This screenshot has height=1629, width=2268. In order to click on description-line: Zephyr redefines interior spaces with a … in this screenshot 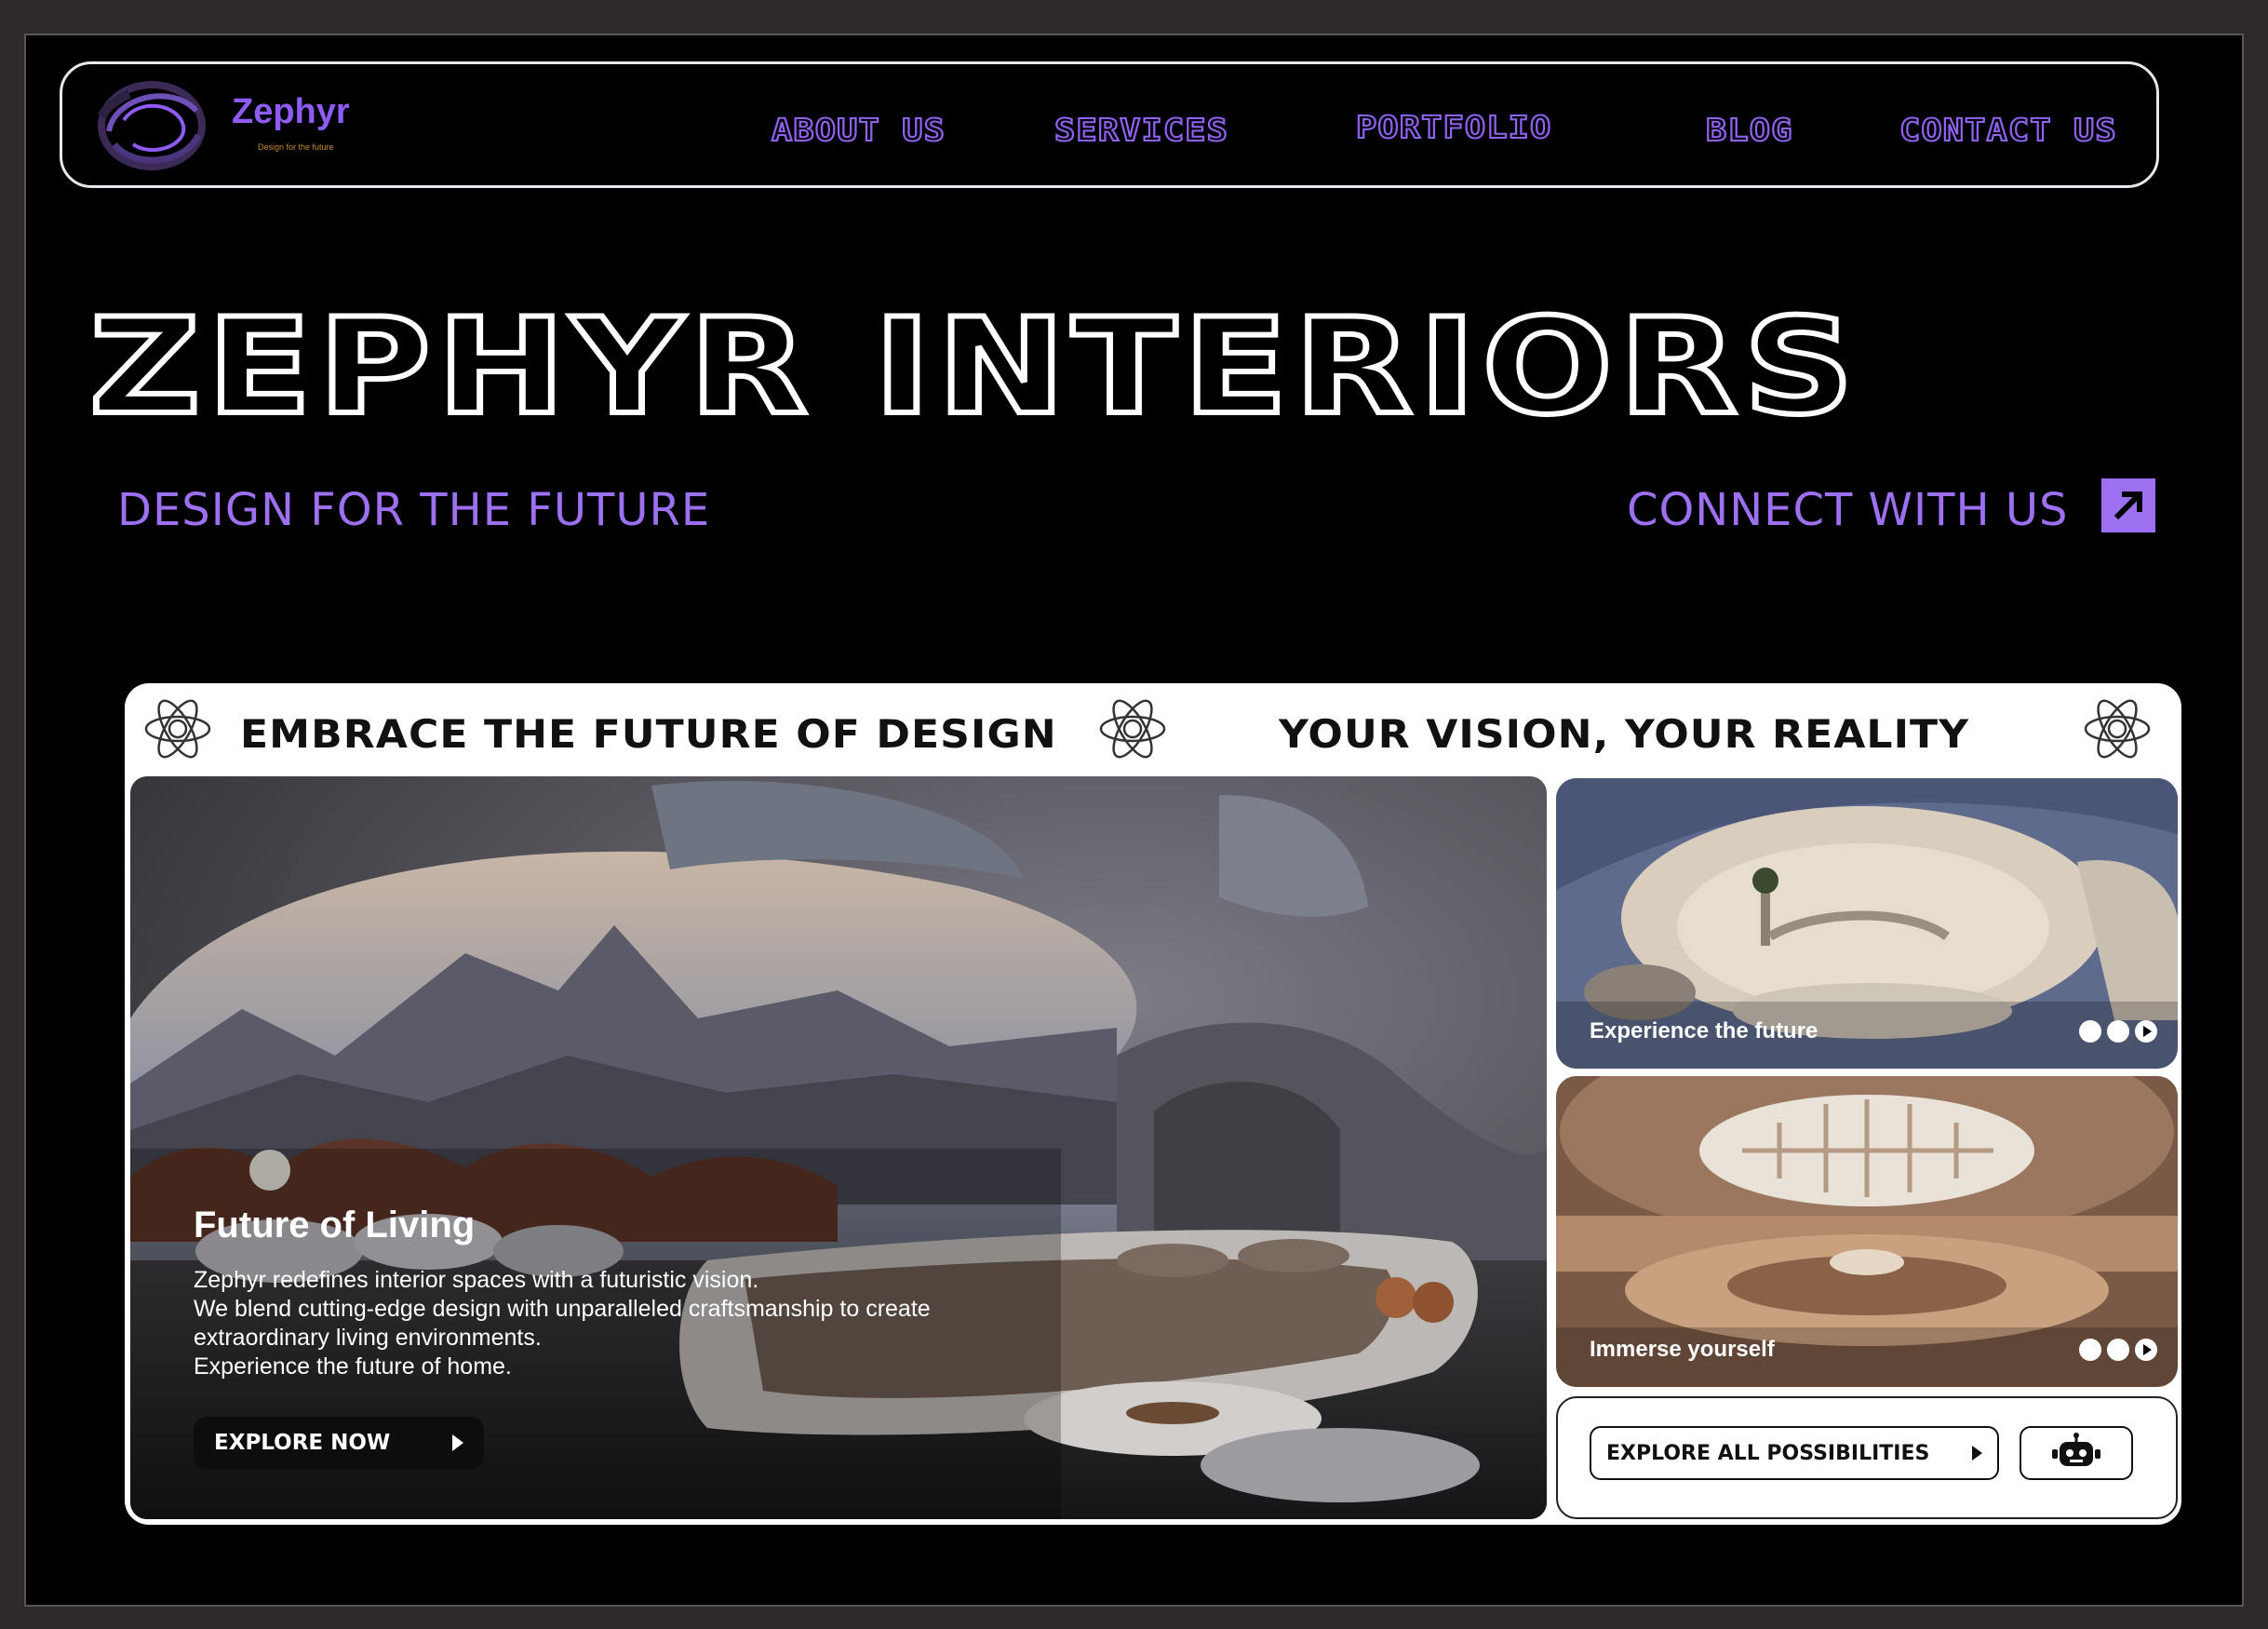, I will do `click(476, 1280)`.